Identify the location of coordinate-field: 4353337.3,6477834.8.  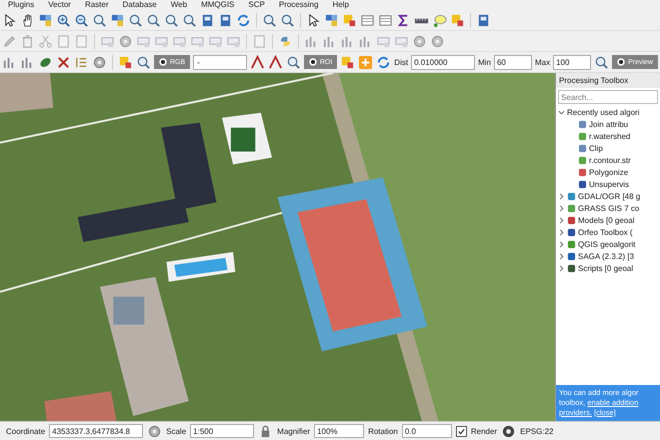
(96, 431).